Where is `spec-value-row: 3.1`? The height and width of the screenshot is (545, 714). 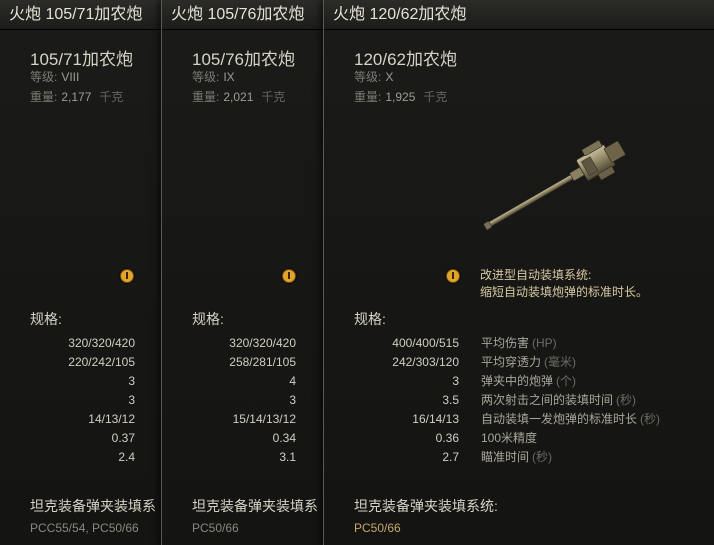
spec-value-row: 3.1 is located at coordinates (287, 457).